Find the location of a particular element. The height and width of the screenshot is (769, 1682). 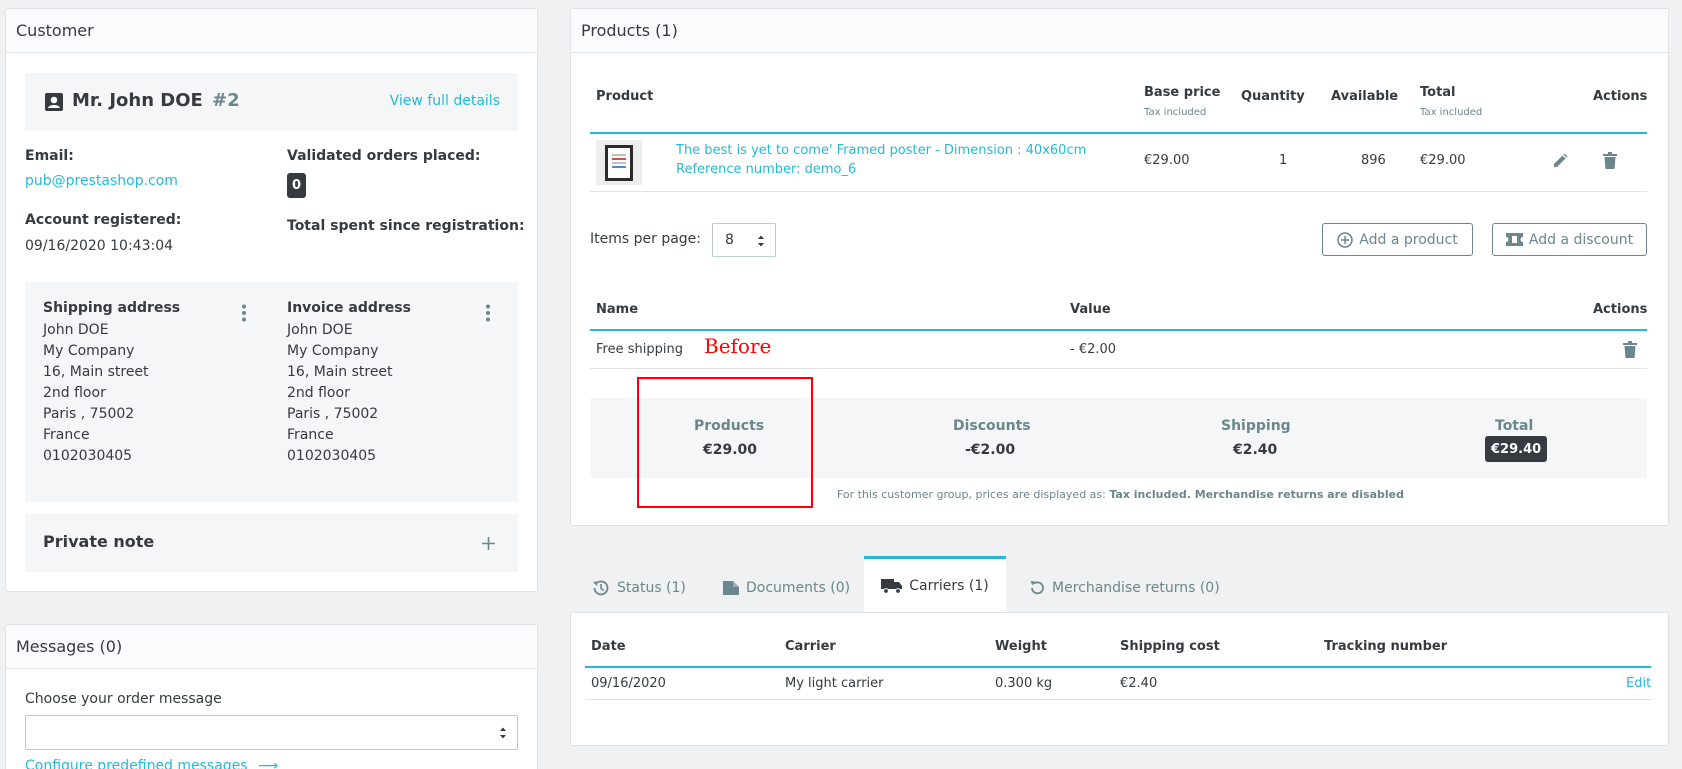

col-total: Total is located at coordinates (1438, 92).